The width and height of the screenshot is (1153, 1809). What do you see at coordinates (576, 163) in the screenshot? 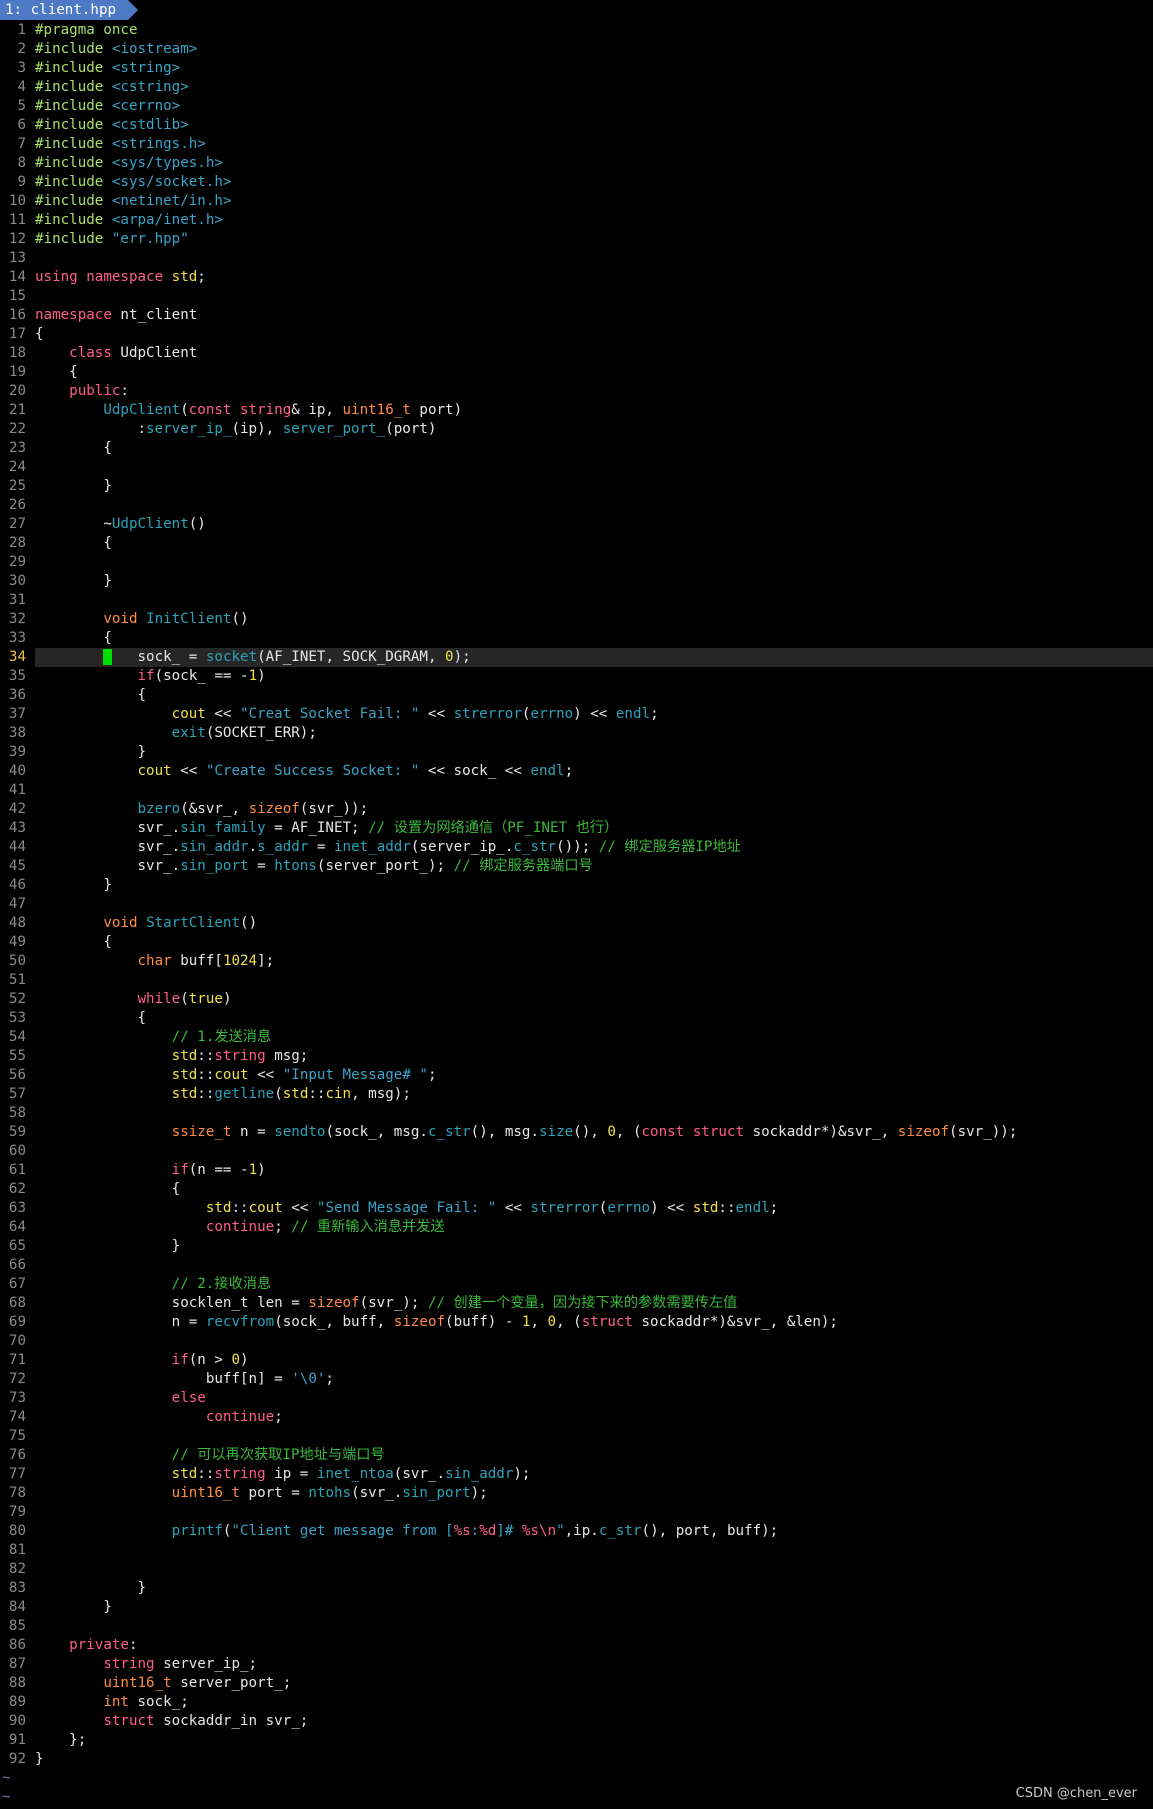
I see `code-line: 8 #include <sys/types.h>` at bounding box center [576, 163].